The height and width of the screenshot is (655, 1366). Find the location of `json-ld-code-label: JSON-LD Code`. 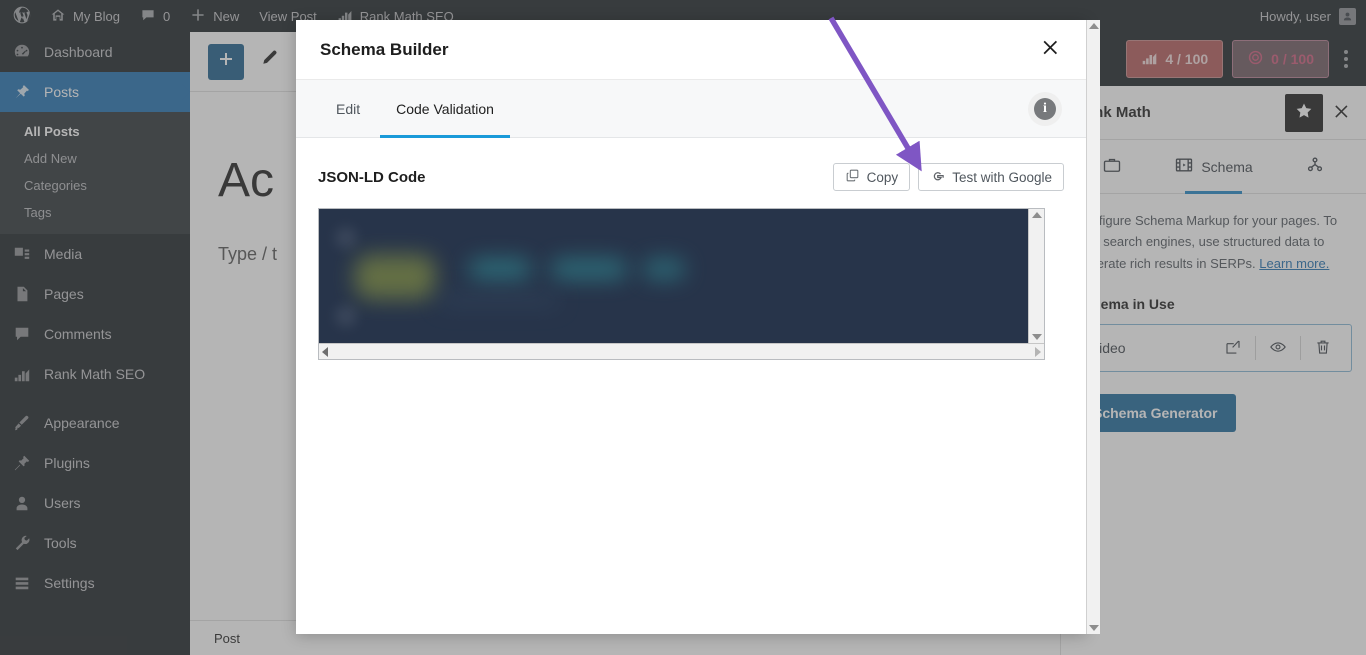

json-ld-code-label: JSON-LD Code is located at coordinates (372, 177).